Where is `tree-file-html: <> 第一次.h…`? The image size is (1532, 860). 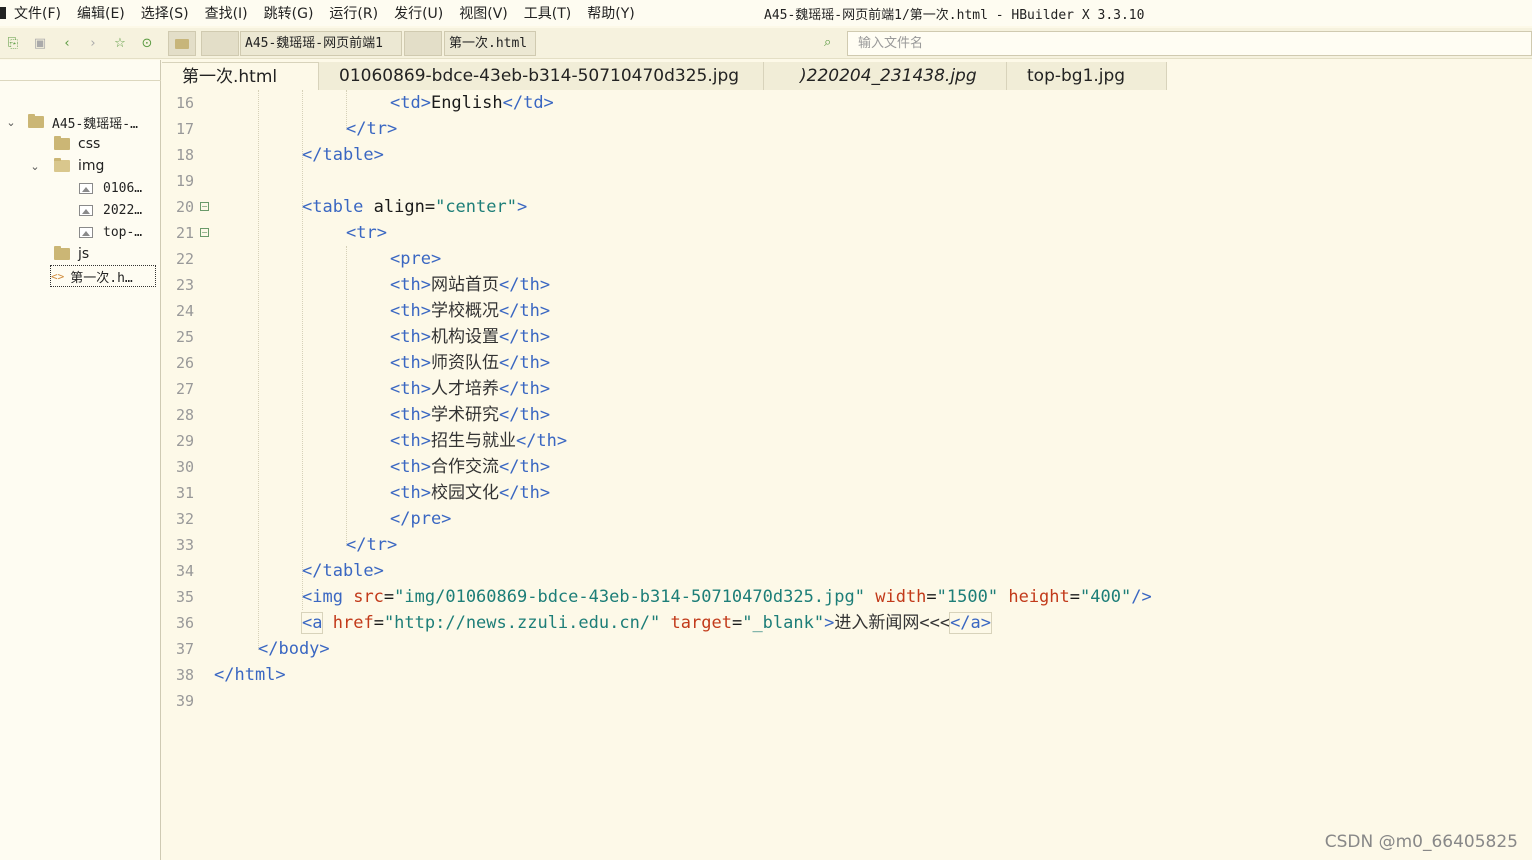 tree-file-html: <> 第一次.h… is located at coordinates (103, 276).